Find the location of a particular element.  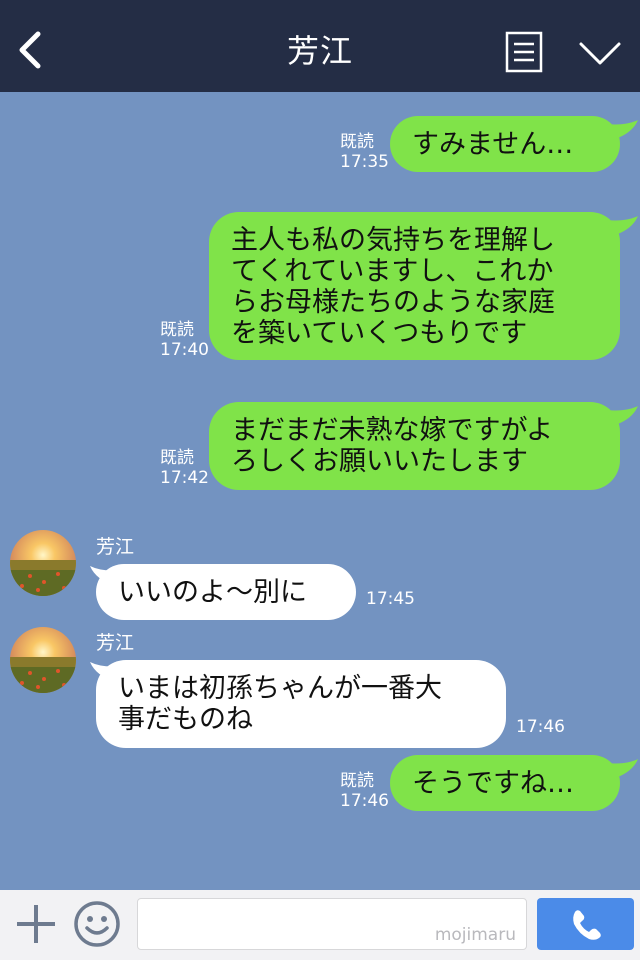

message-bubble-incoming: いまは初孫ちゃんが一番大 事だものね is located at coordinates (301, 704).